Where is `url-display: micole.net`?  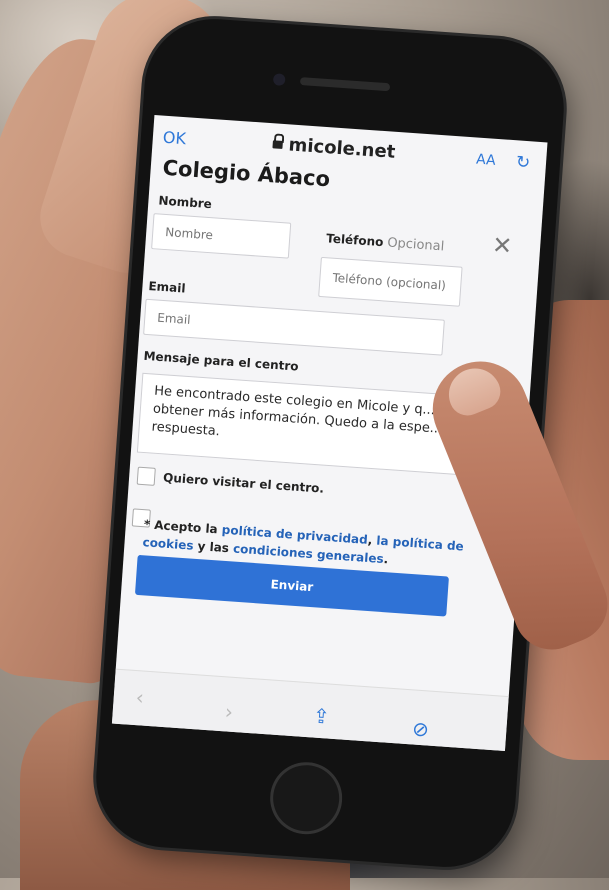 url-display: micole.net is located at coordinates (334, 148).